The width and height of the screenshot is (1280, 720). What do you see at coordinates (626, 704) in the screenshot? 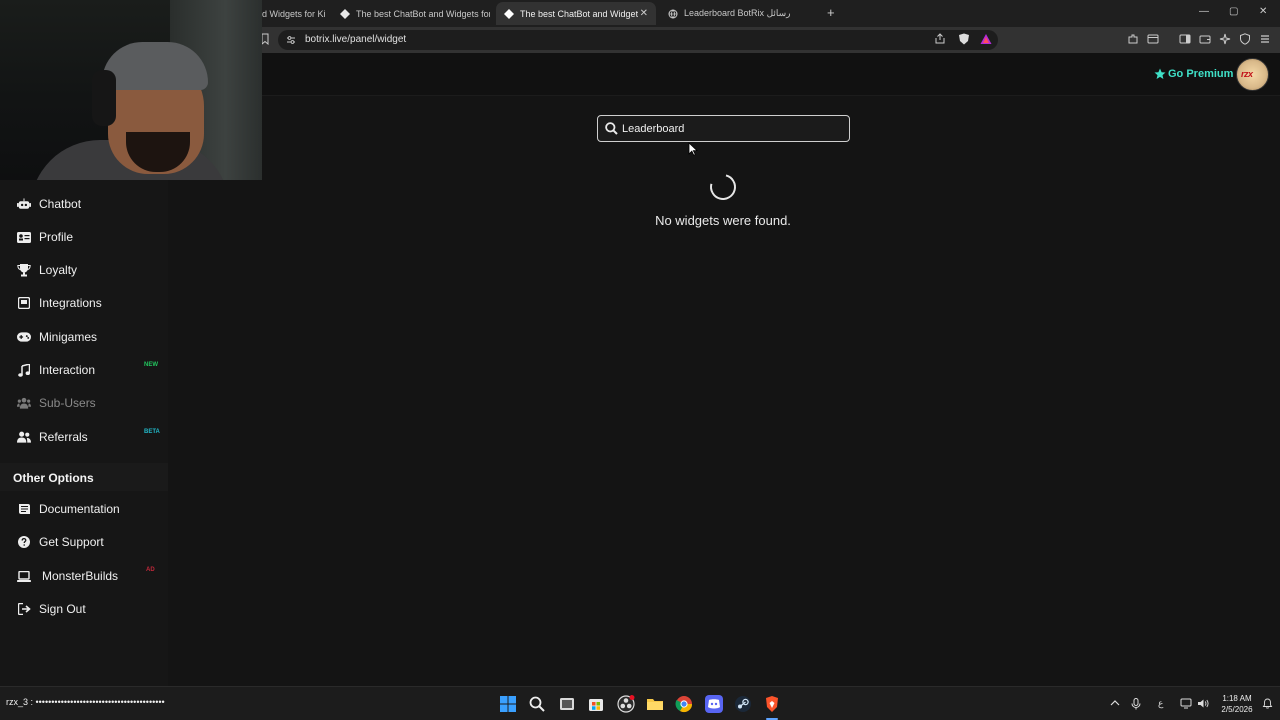
I see `obs-icon` at bounding box center [626, 704].